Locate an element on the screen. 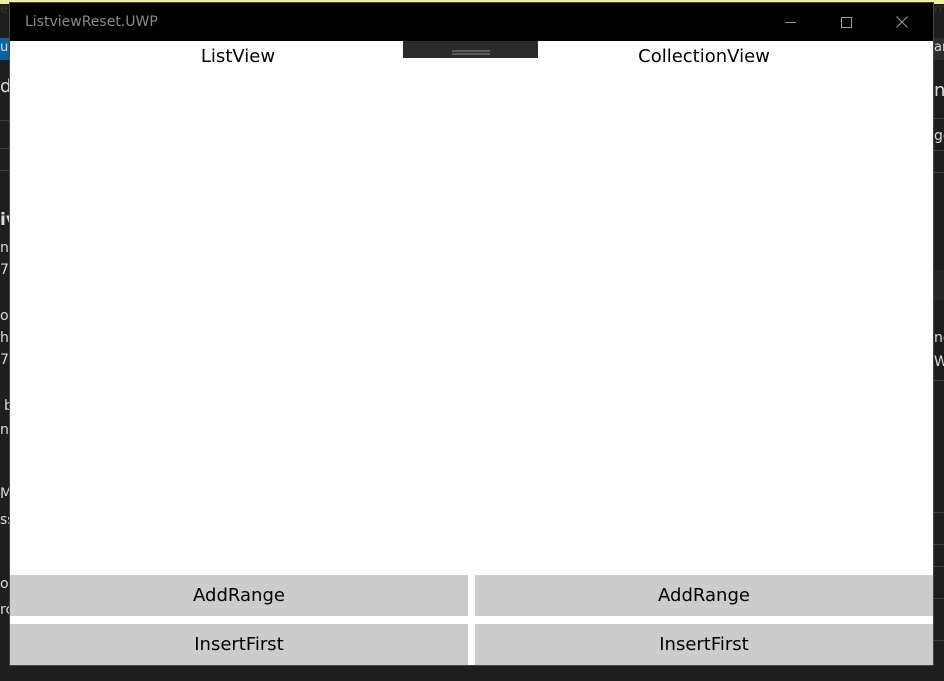 The height and width of the screenshot is (681, 944). collectionview-insert-first-button: InsertFirst is located at coordinates (704, 644).